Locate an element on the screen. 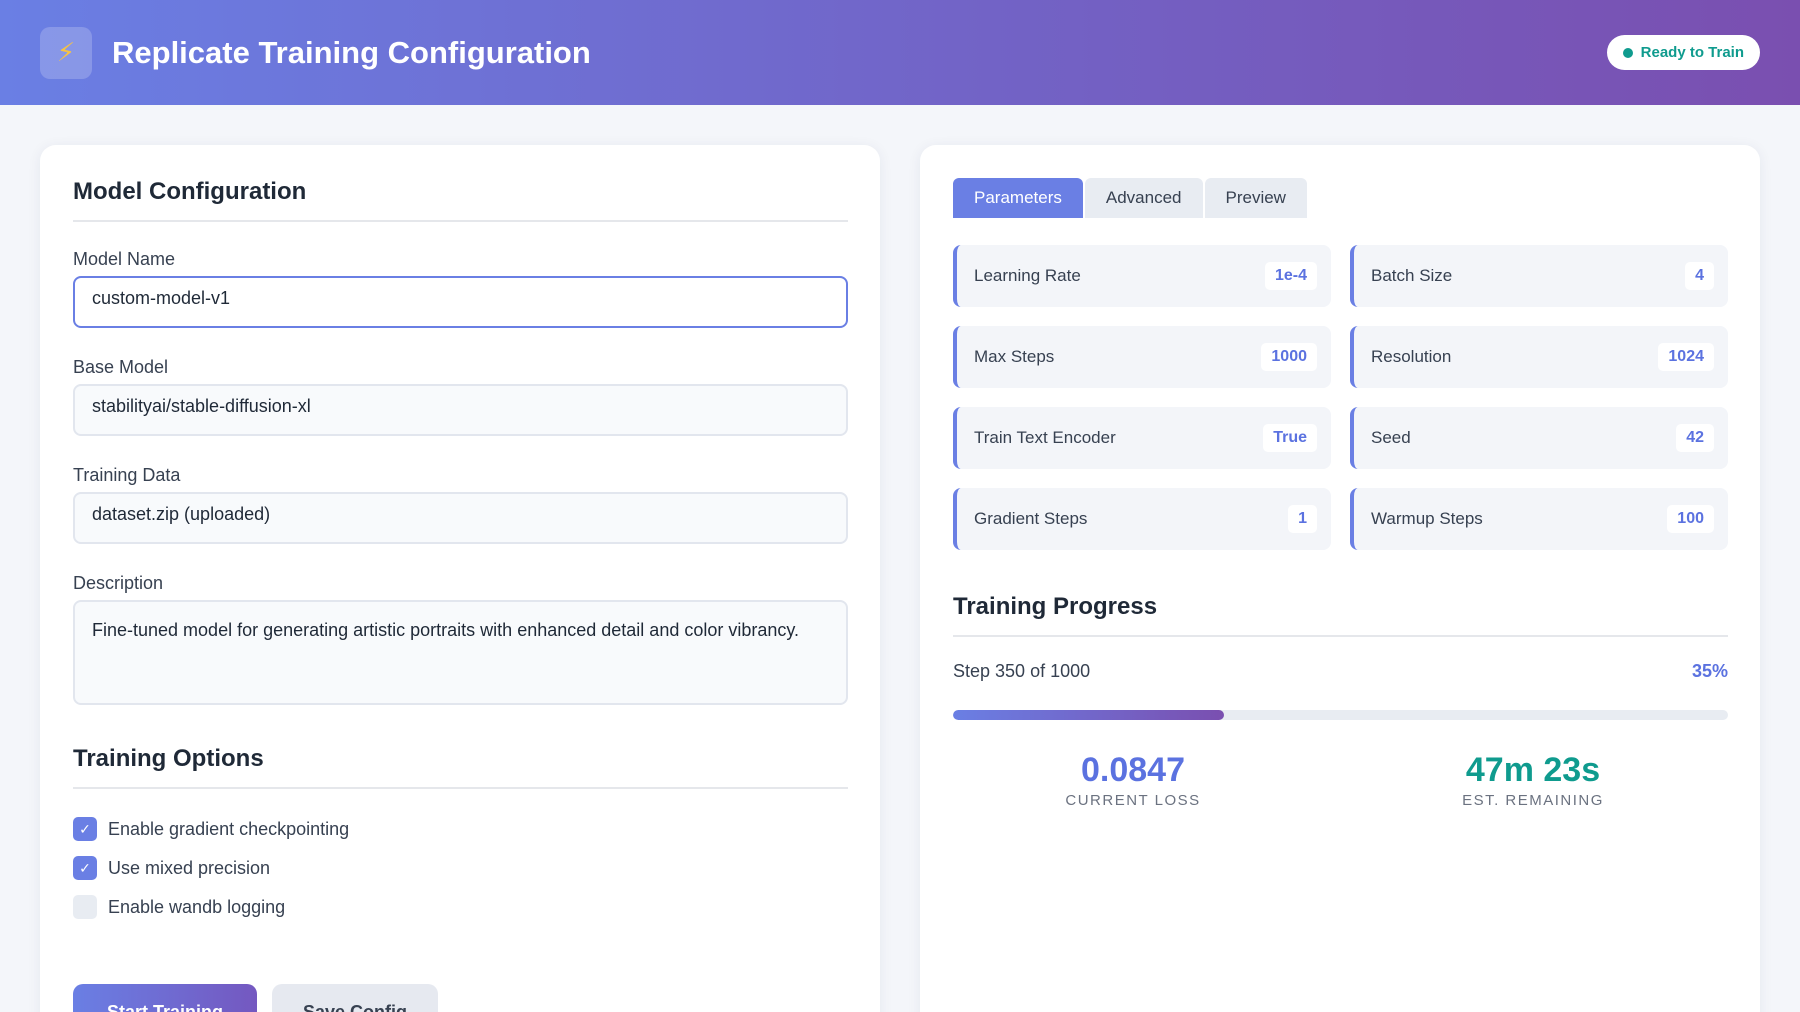 The image size is (1800, 1012). base-model-input: stabilityai/stable-diffusion-xl is located at coordinates (460, 410).